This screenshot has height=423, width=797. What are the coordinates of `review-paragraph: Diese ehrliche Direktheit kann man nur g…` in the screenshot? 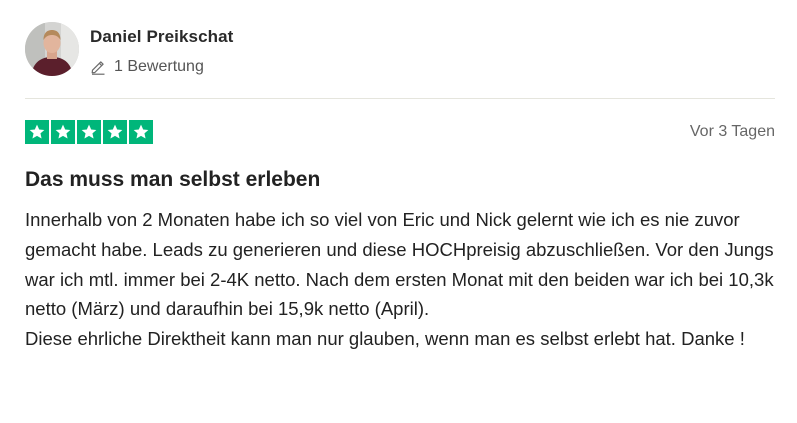 It's located at (385, 339).